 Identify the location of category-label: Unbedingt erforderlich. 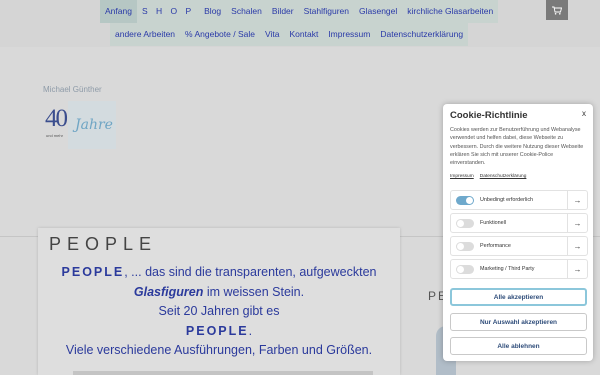
(507, 200).